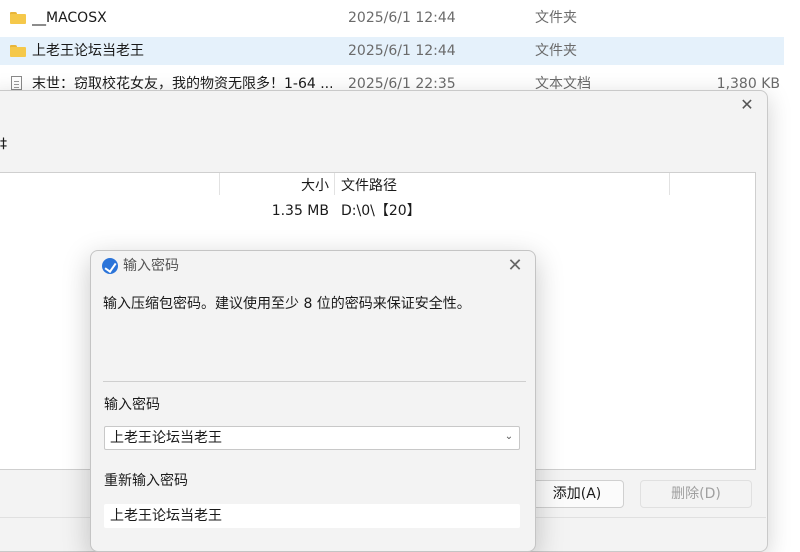  What do you see at coordinates (696, 494) in the screenshot?
I see `delete-button: 删除(D)` at bounding box center [696, 494].